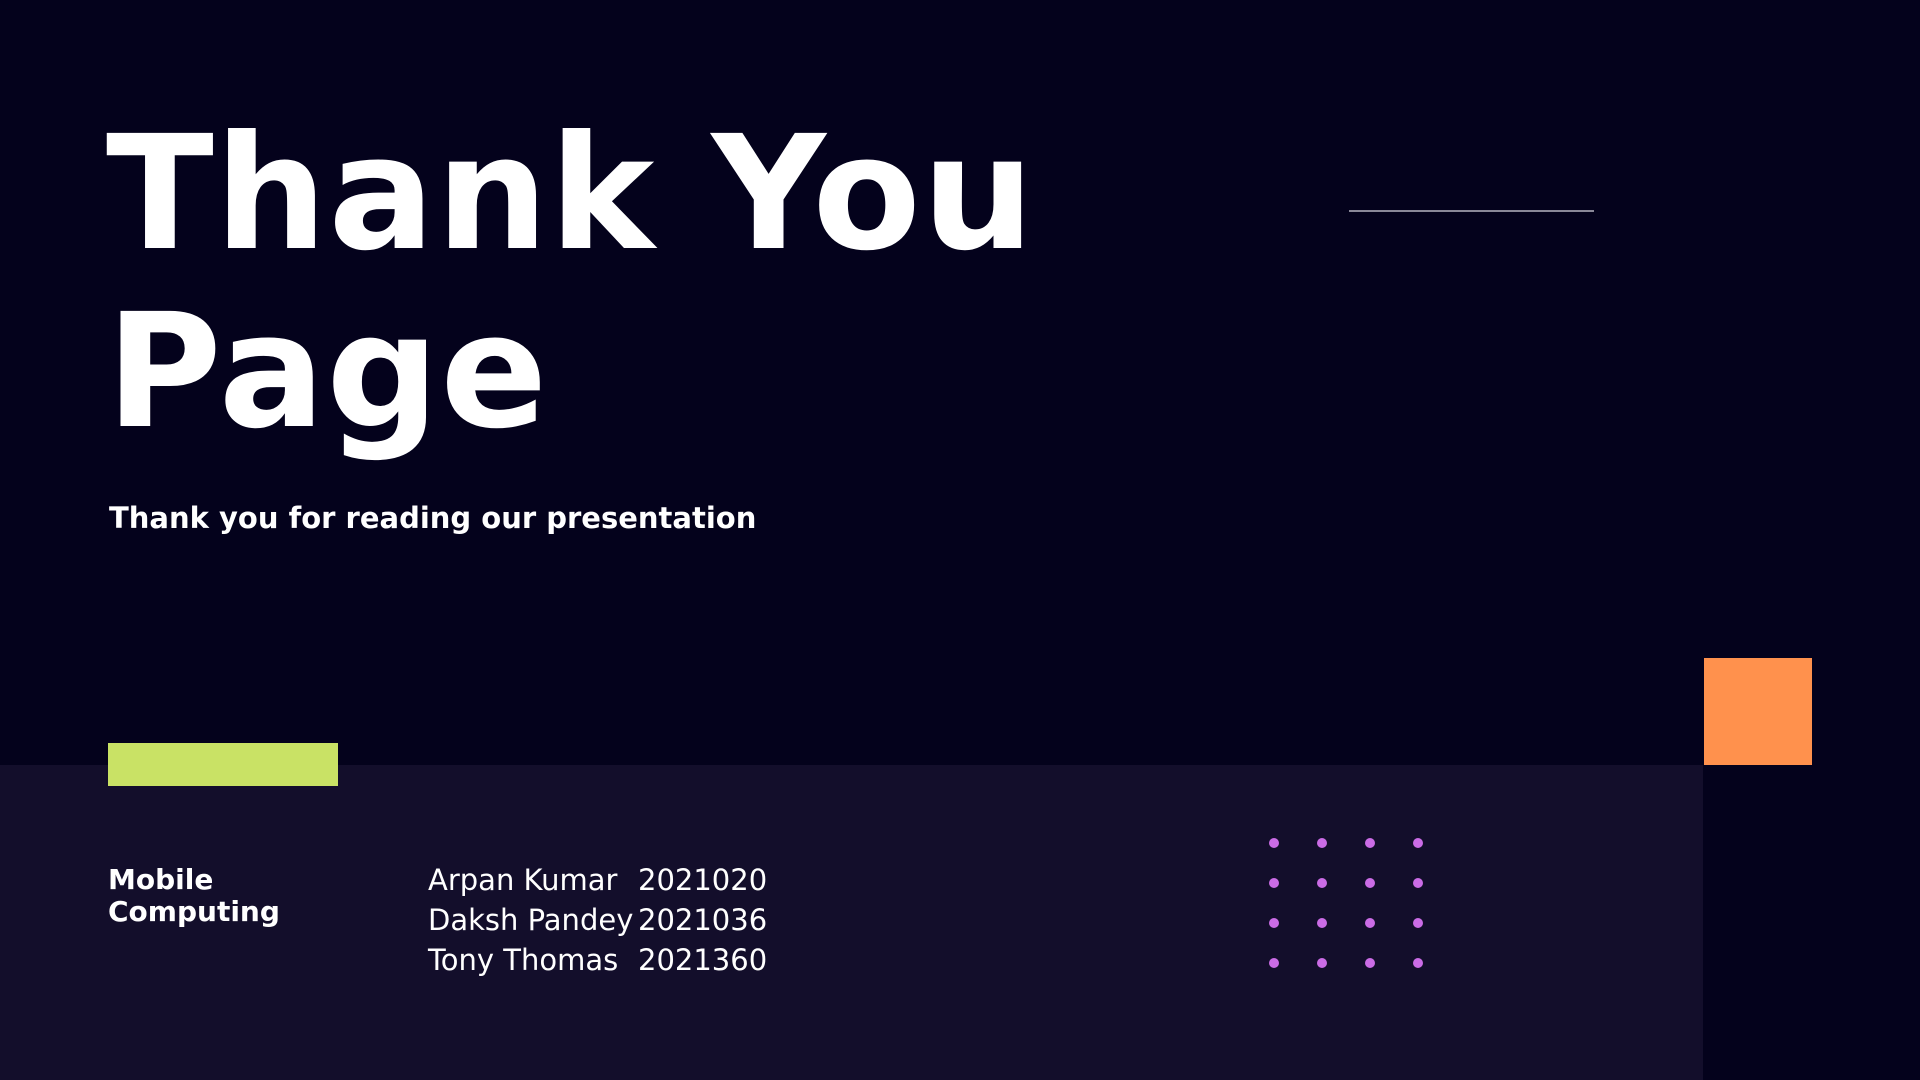 The height and width of the screenshot is (1080, 1920). I want to click on member-id: 2021020, so click(703, 880).